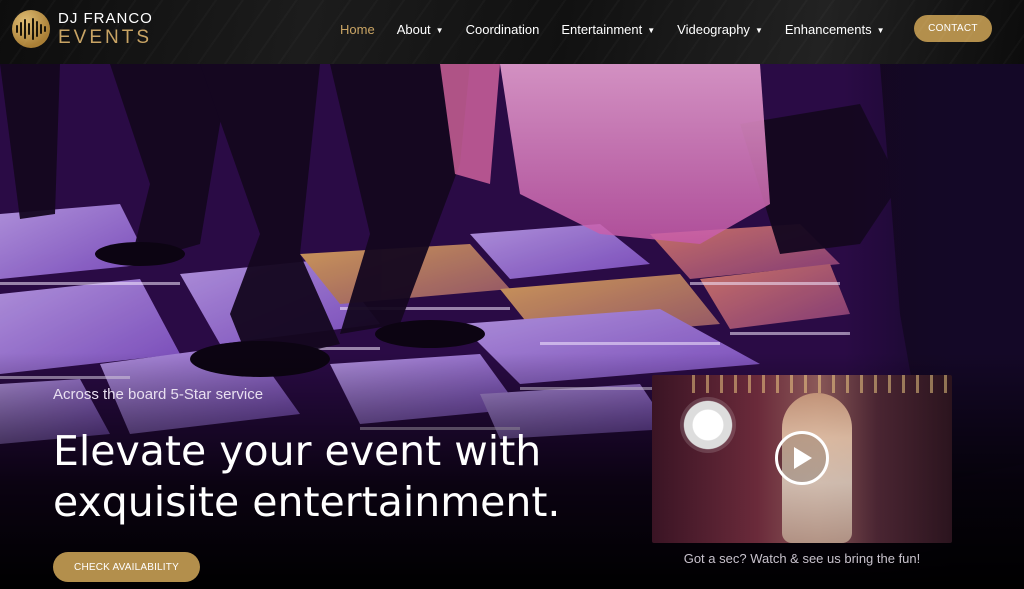  I want to click on nav-item-label: About, so click(413, 29).